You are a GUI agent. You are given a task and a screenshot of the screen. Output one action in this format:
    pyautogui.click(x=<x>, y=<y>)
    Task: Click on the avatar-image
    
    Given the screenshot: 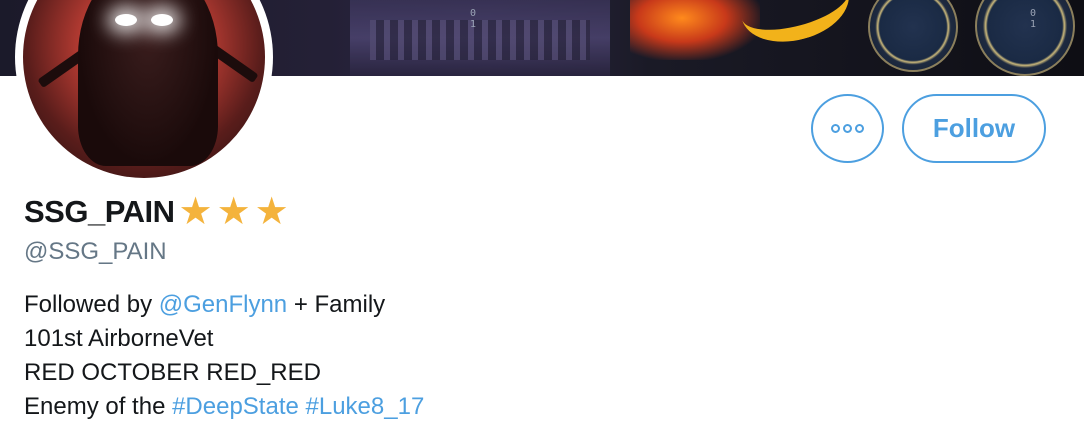 What is the action you would take?
    pyautogui.click(x=144, y=89)
    